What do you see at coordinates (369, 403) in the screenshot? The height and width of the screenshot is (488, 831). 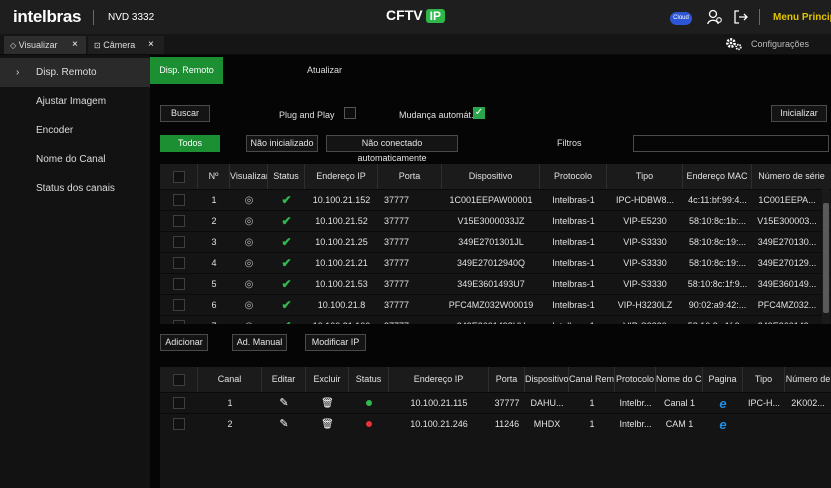 I see `status-dot` at bounding box center [369, 403].